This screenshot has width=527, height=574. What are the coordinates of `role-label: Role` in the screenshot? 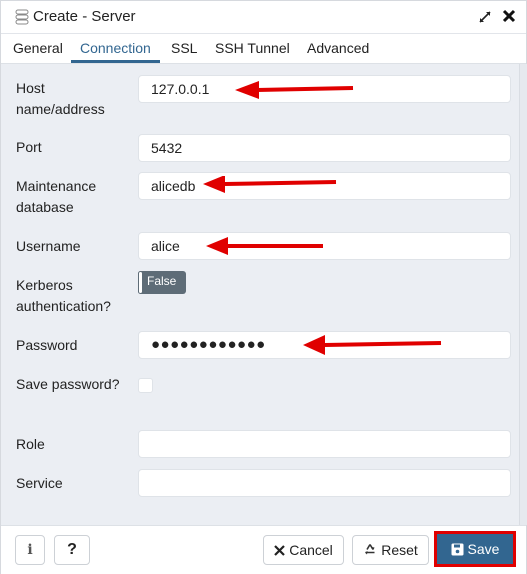 It's located at (30, 444).